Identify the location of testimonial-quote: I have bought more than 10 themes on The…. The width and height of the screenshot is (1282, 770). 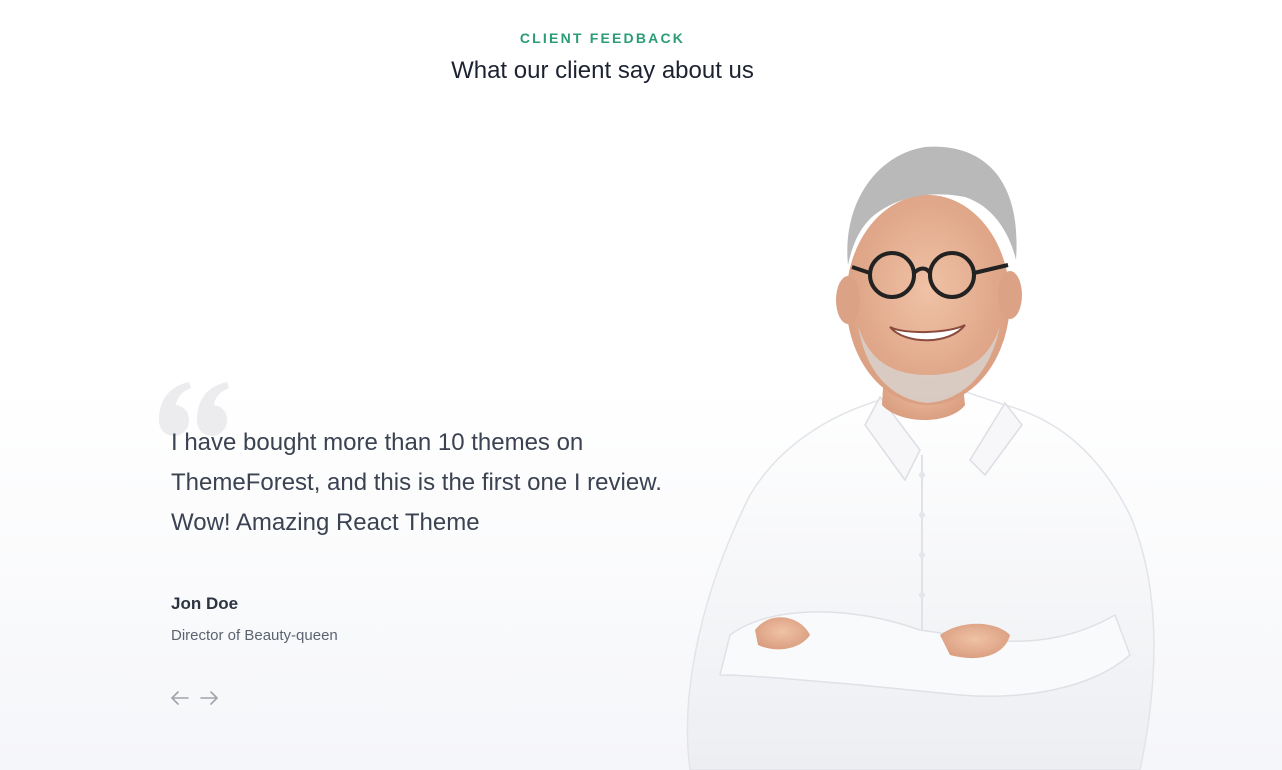
(416, 482).